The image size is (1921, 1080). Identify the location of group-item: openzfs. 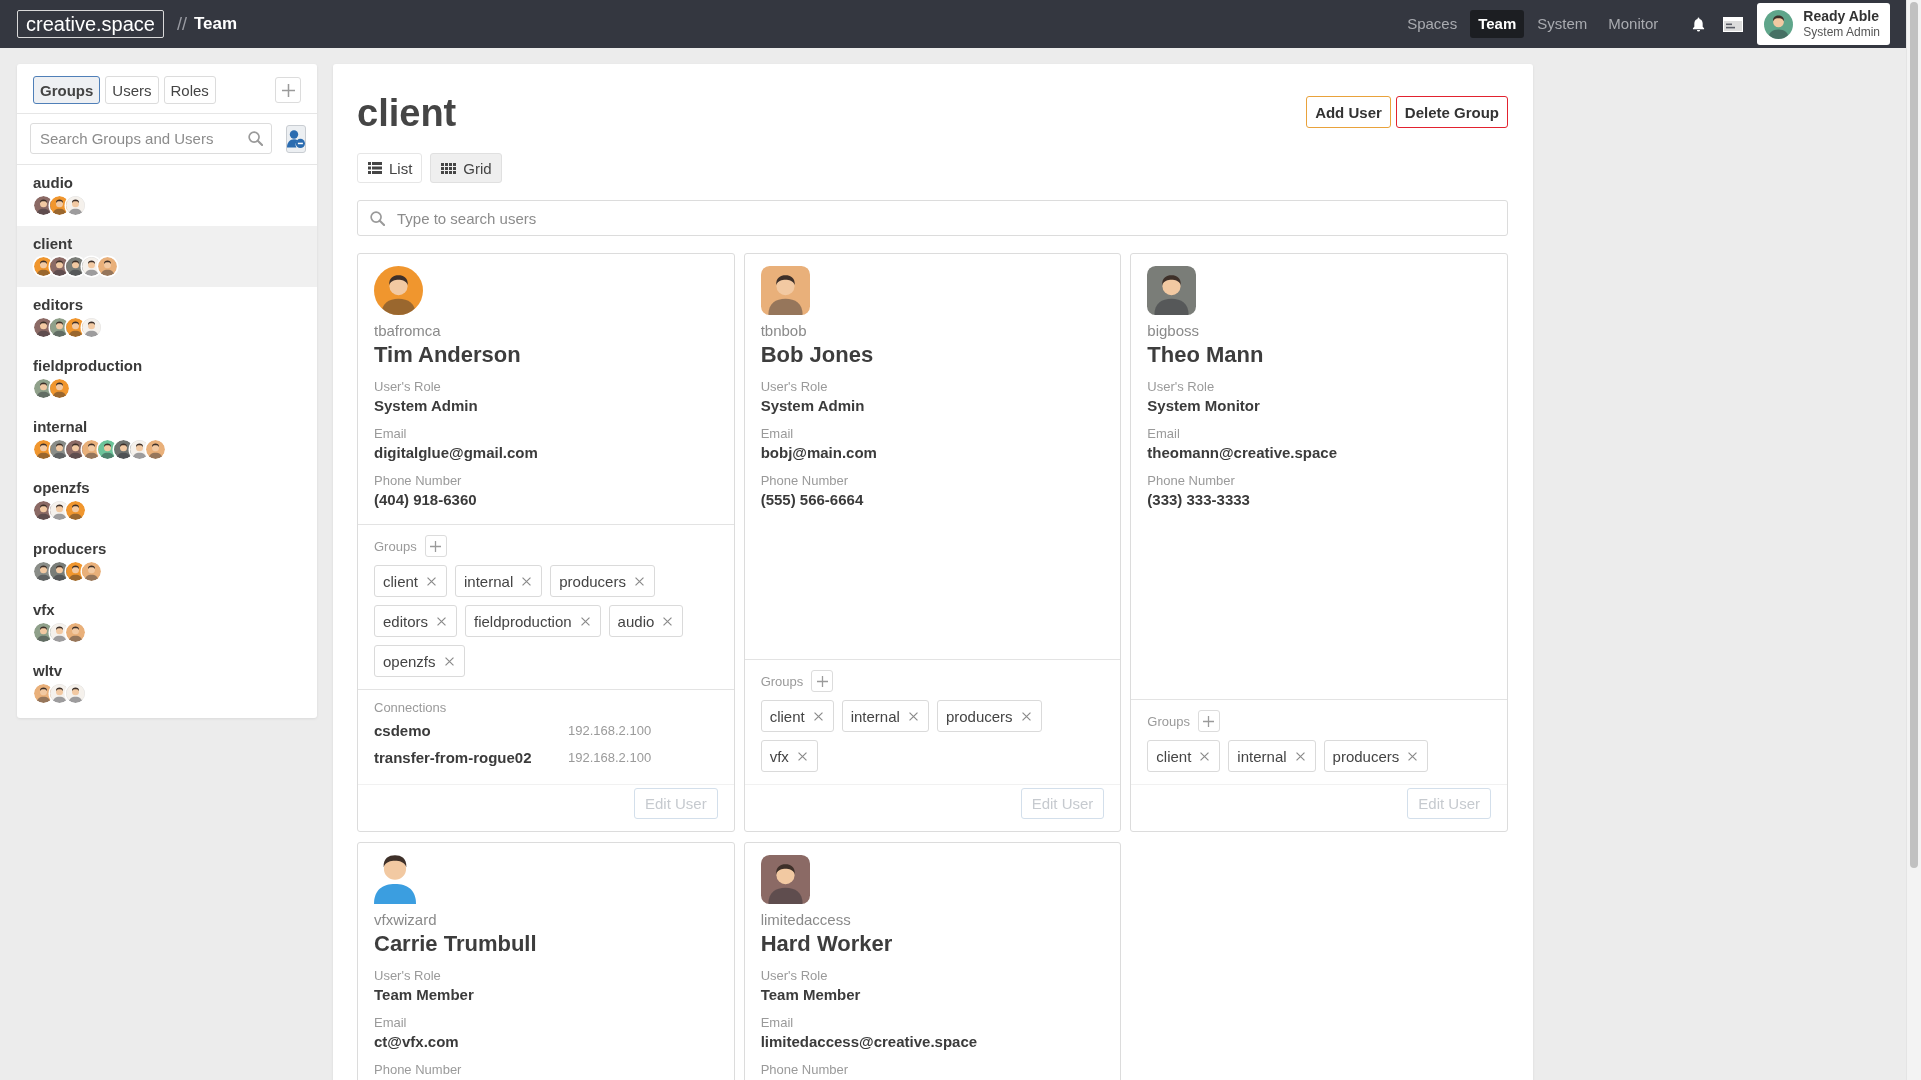
(167, 500).